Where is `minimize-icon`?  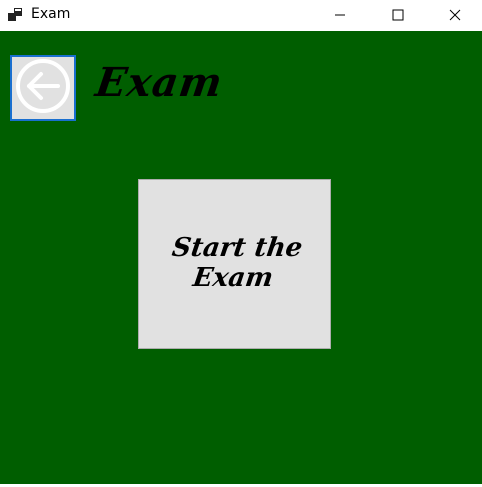
minimize-icon is located at coordinates (340, 15).